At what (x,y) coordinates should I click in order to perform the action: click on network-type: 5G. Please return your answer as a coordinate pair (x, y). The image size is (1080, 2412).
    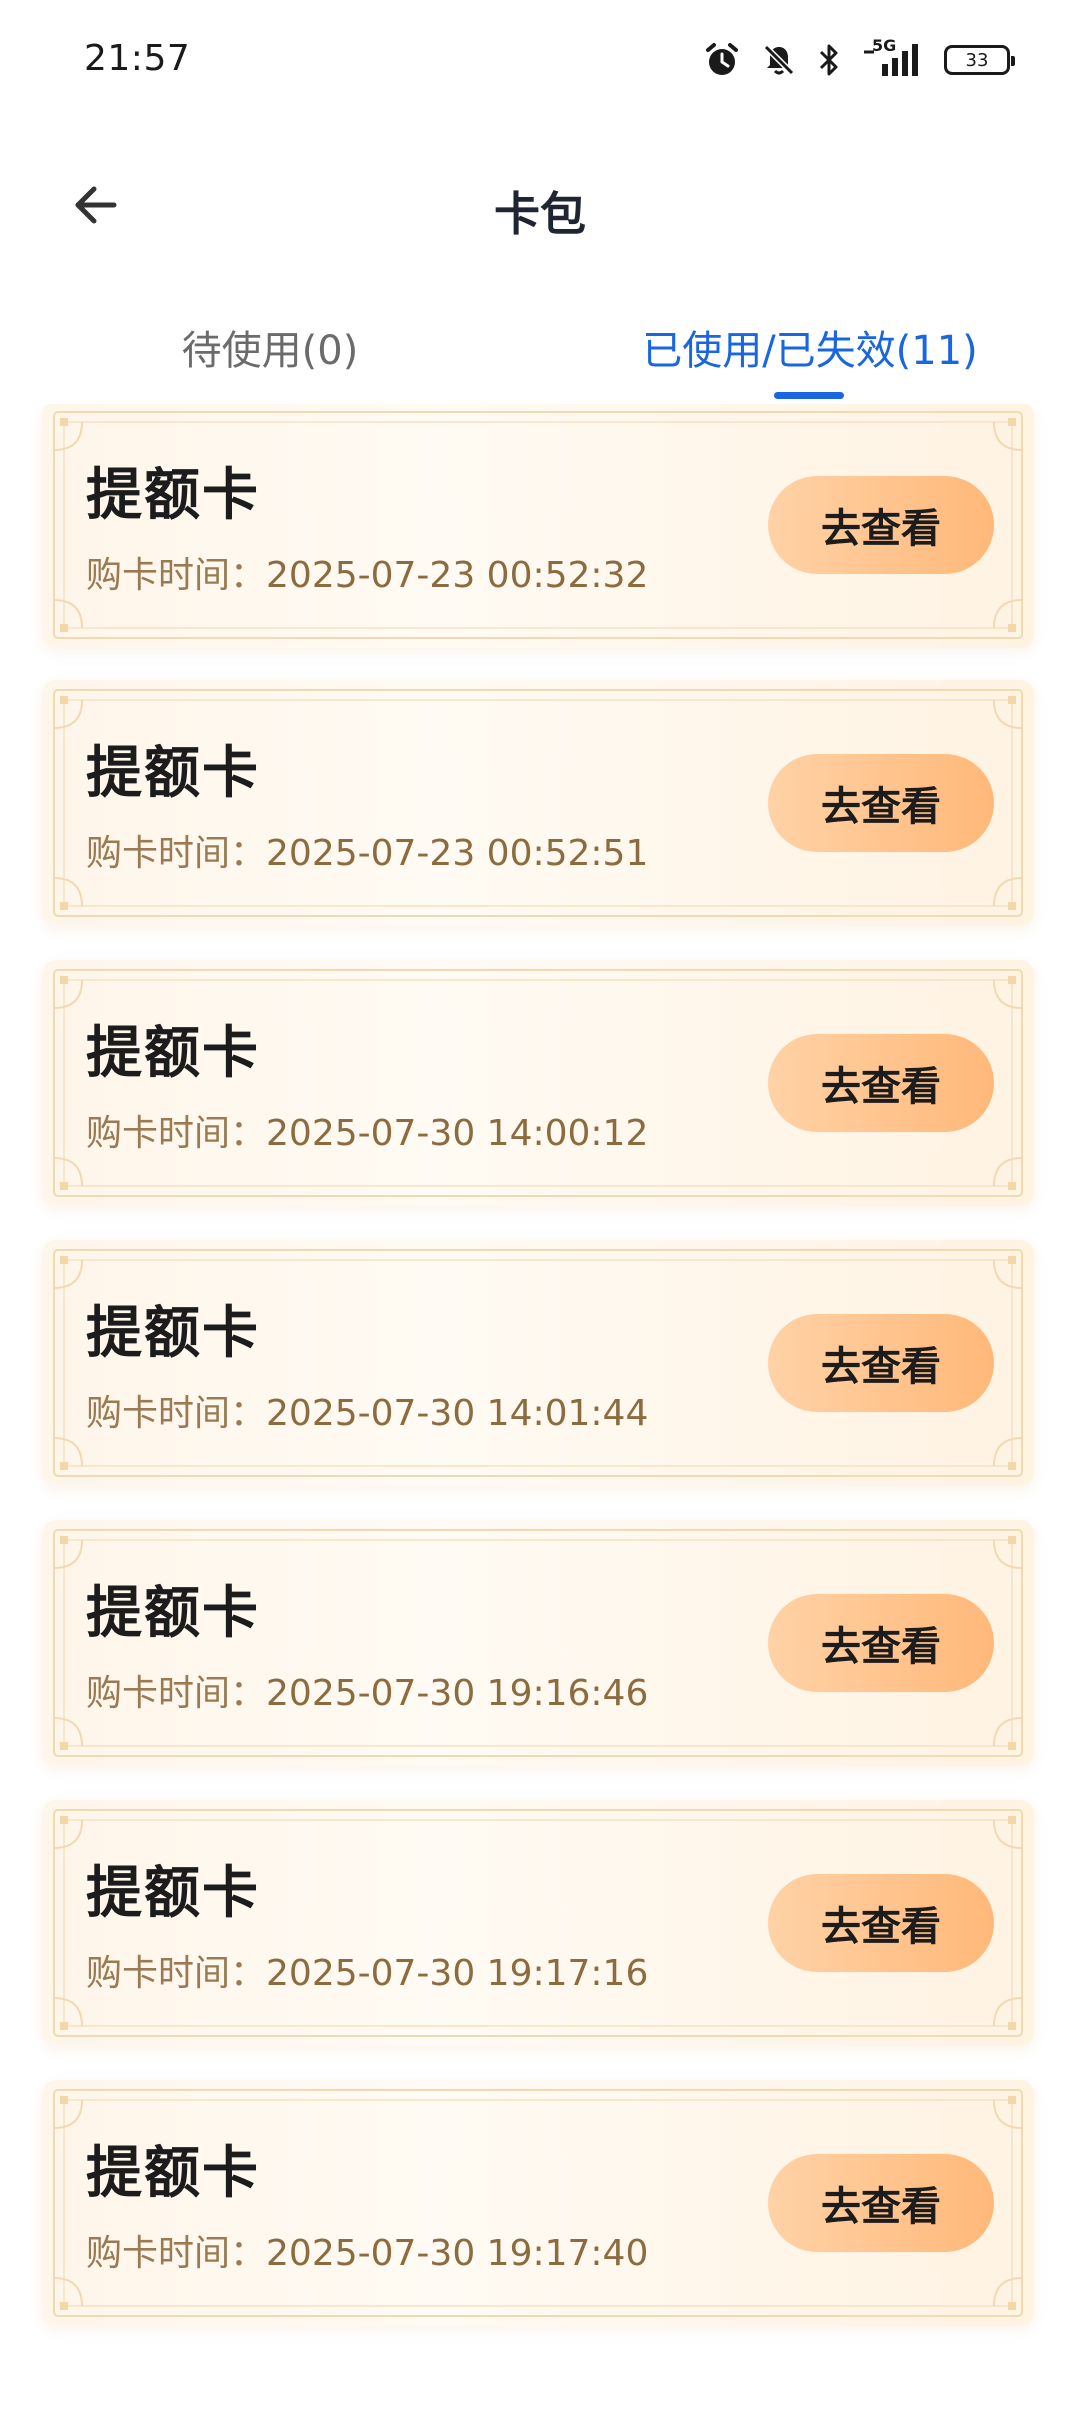
    Looking at the image, I should click on (884, 45).